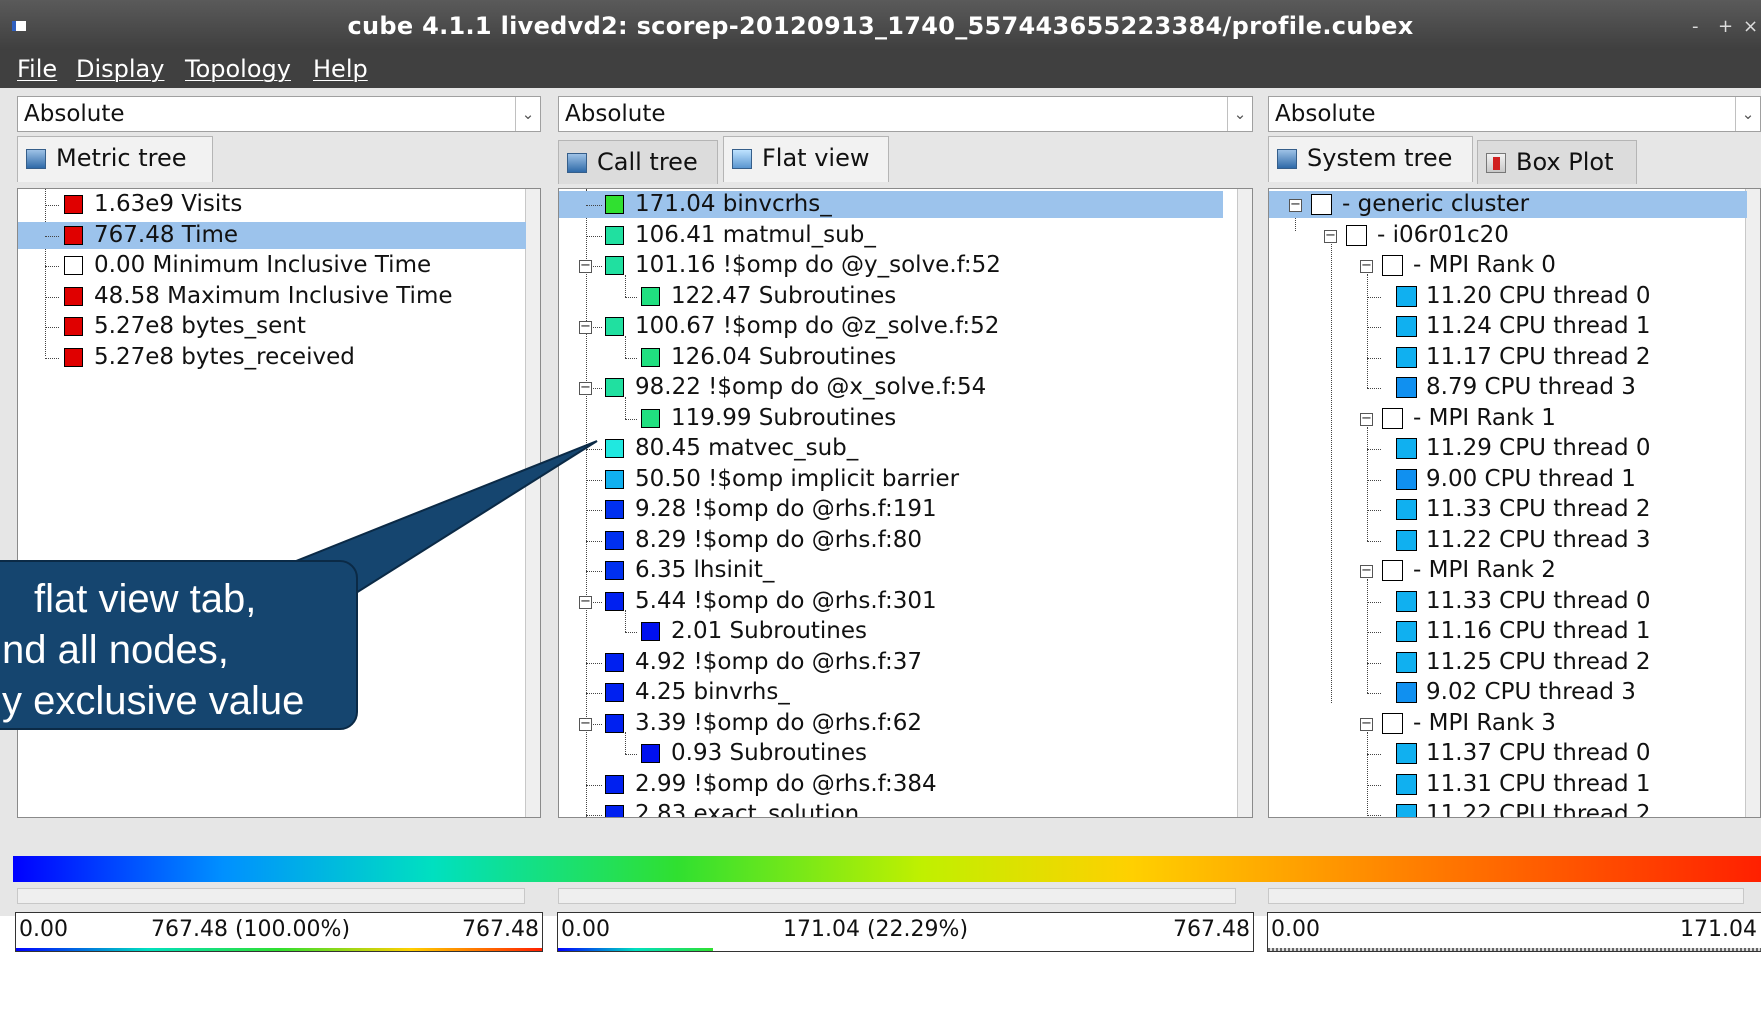 This screenshot has height=1023, width=1761. I want to click on flat-view-row: 2.83 exact_solution_, so click(891, 809).